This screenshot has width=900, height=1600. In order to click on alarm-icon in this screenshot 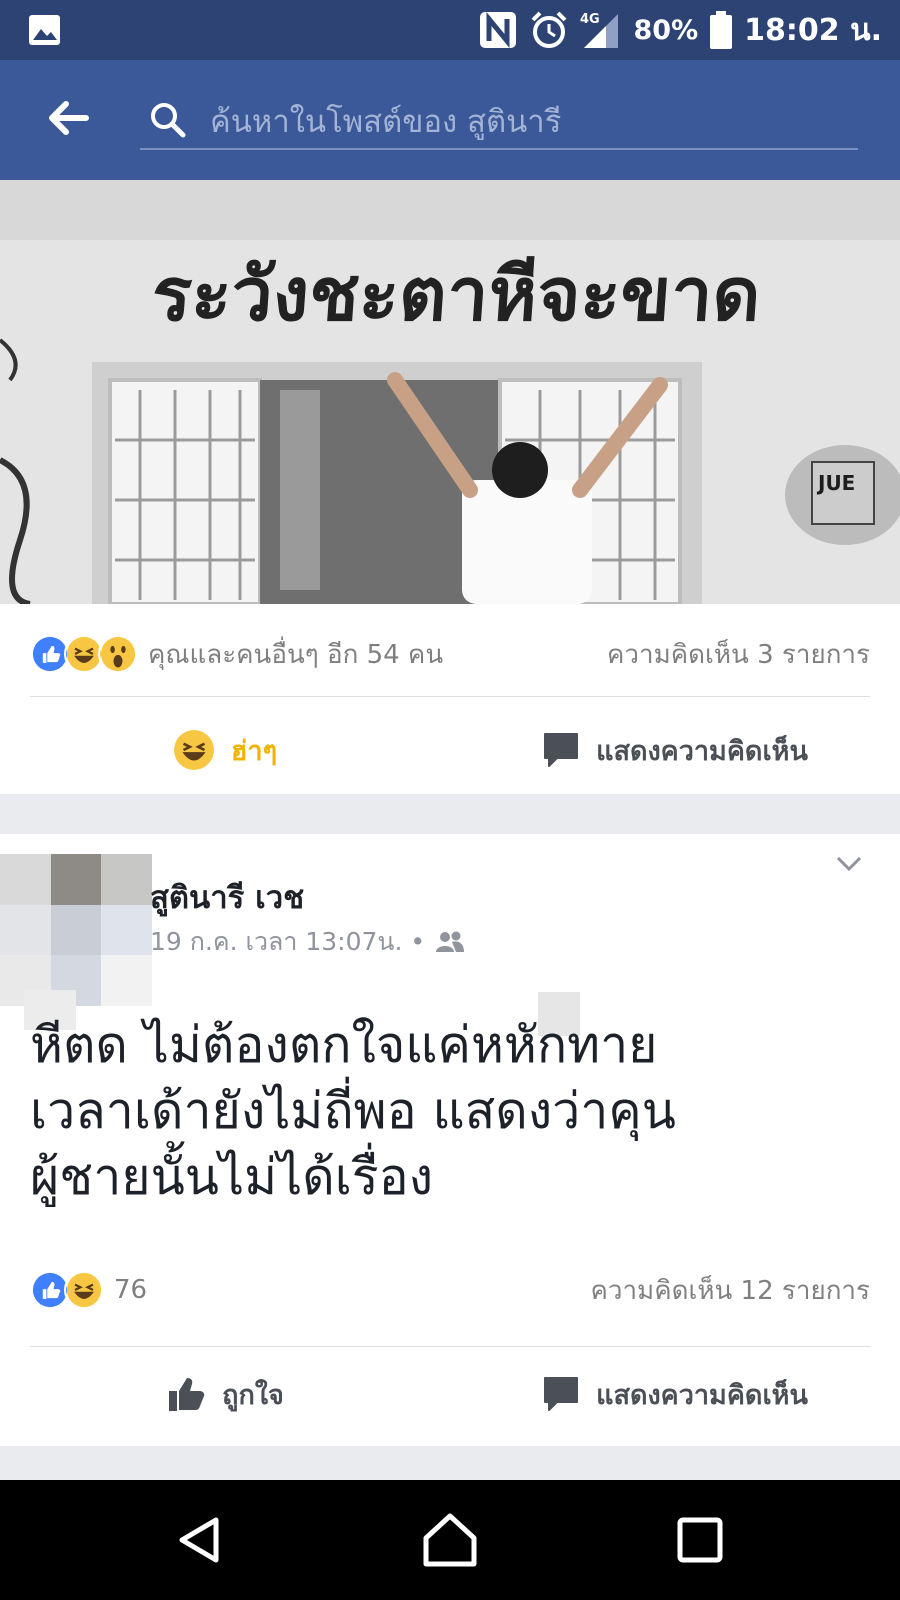, I will do `click(548, 29)`.